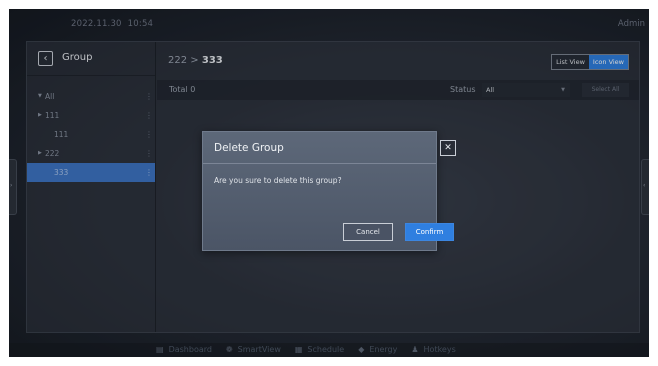 The height and width of the screenshot is (366, 658). What do you see at coordinates (368, 232) in the screenshot?
I see `cancel-button: Cancel` at bounding box center [368, 232].